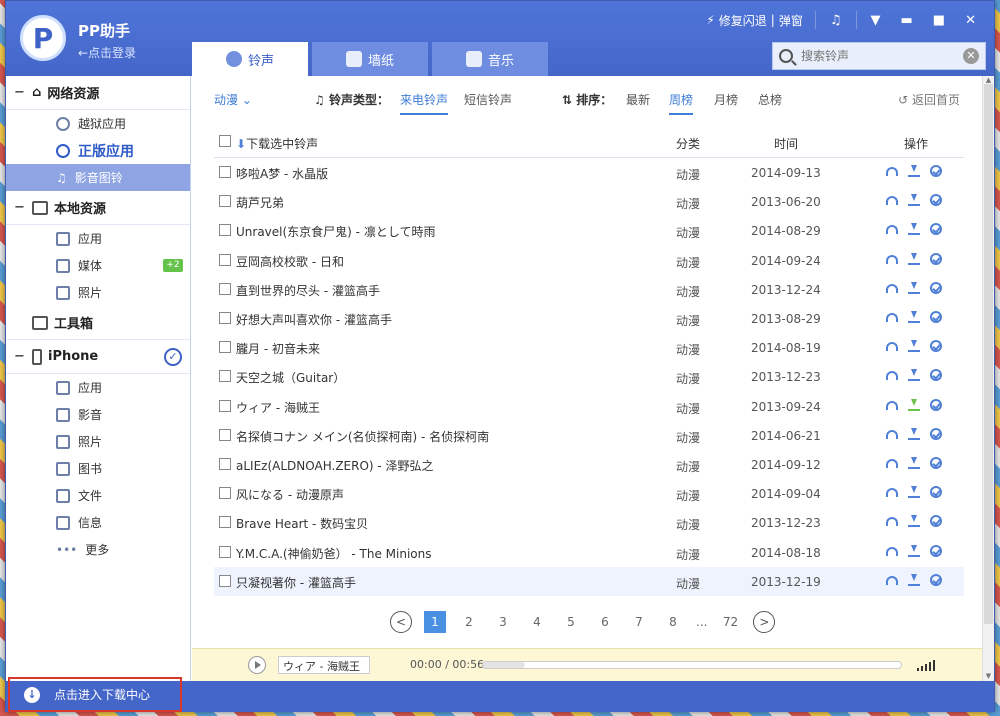  Describe the element at coordinates (107, 52) in the screenshot. I see `login-link: ←点击登录` at that location.